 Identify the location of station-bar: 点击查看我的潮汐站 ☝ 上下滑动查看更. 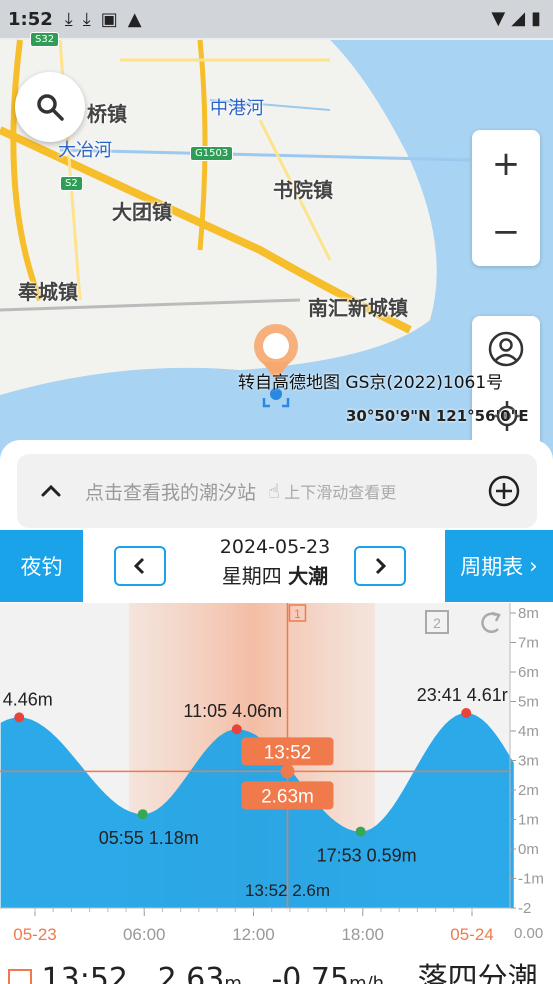
(277, 491).